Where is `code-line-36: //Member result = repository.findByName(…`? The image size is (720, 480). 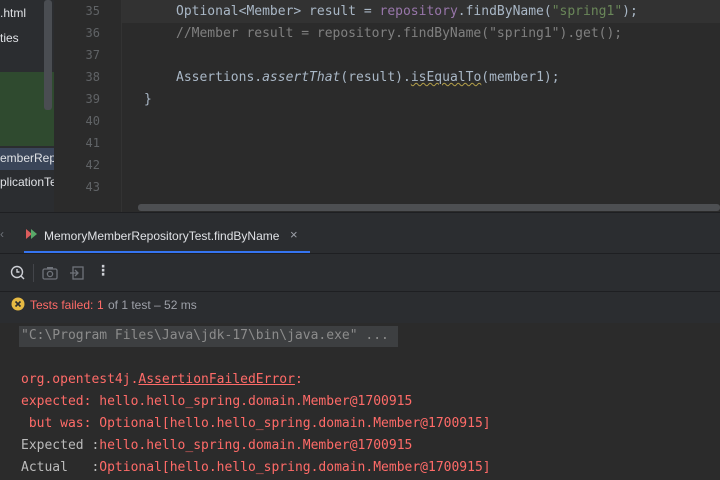
code-line-36: //Member result = repository.findByName(… is located at coordinates (399, 33).